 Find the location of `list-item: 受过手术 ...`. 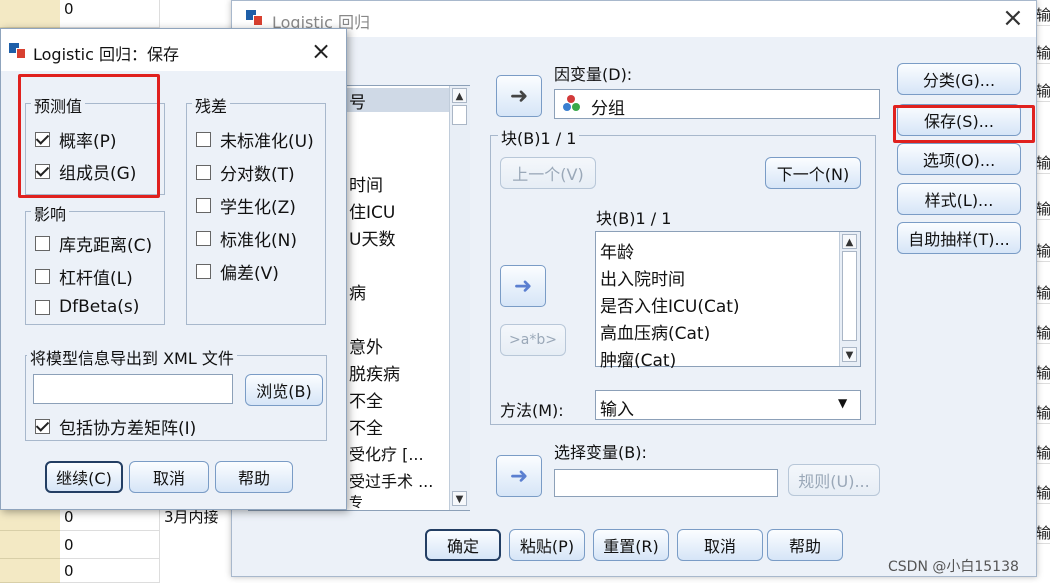

list-item: 受过手术 ... is located at coordinates (391, 480).